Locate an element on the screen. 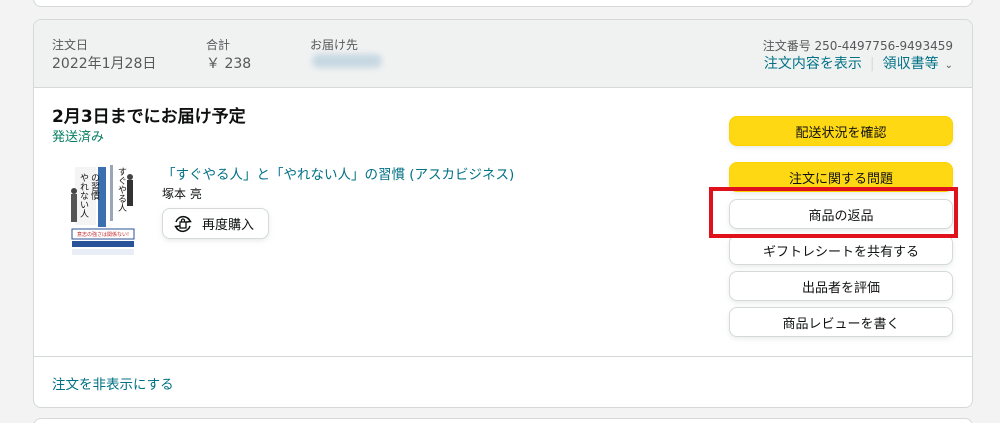 The width and height of the screenshot is (1000, 423). highlight-annotation-box is located at coordinates (833, 212).